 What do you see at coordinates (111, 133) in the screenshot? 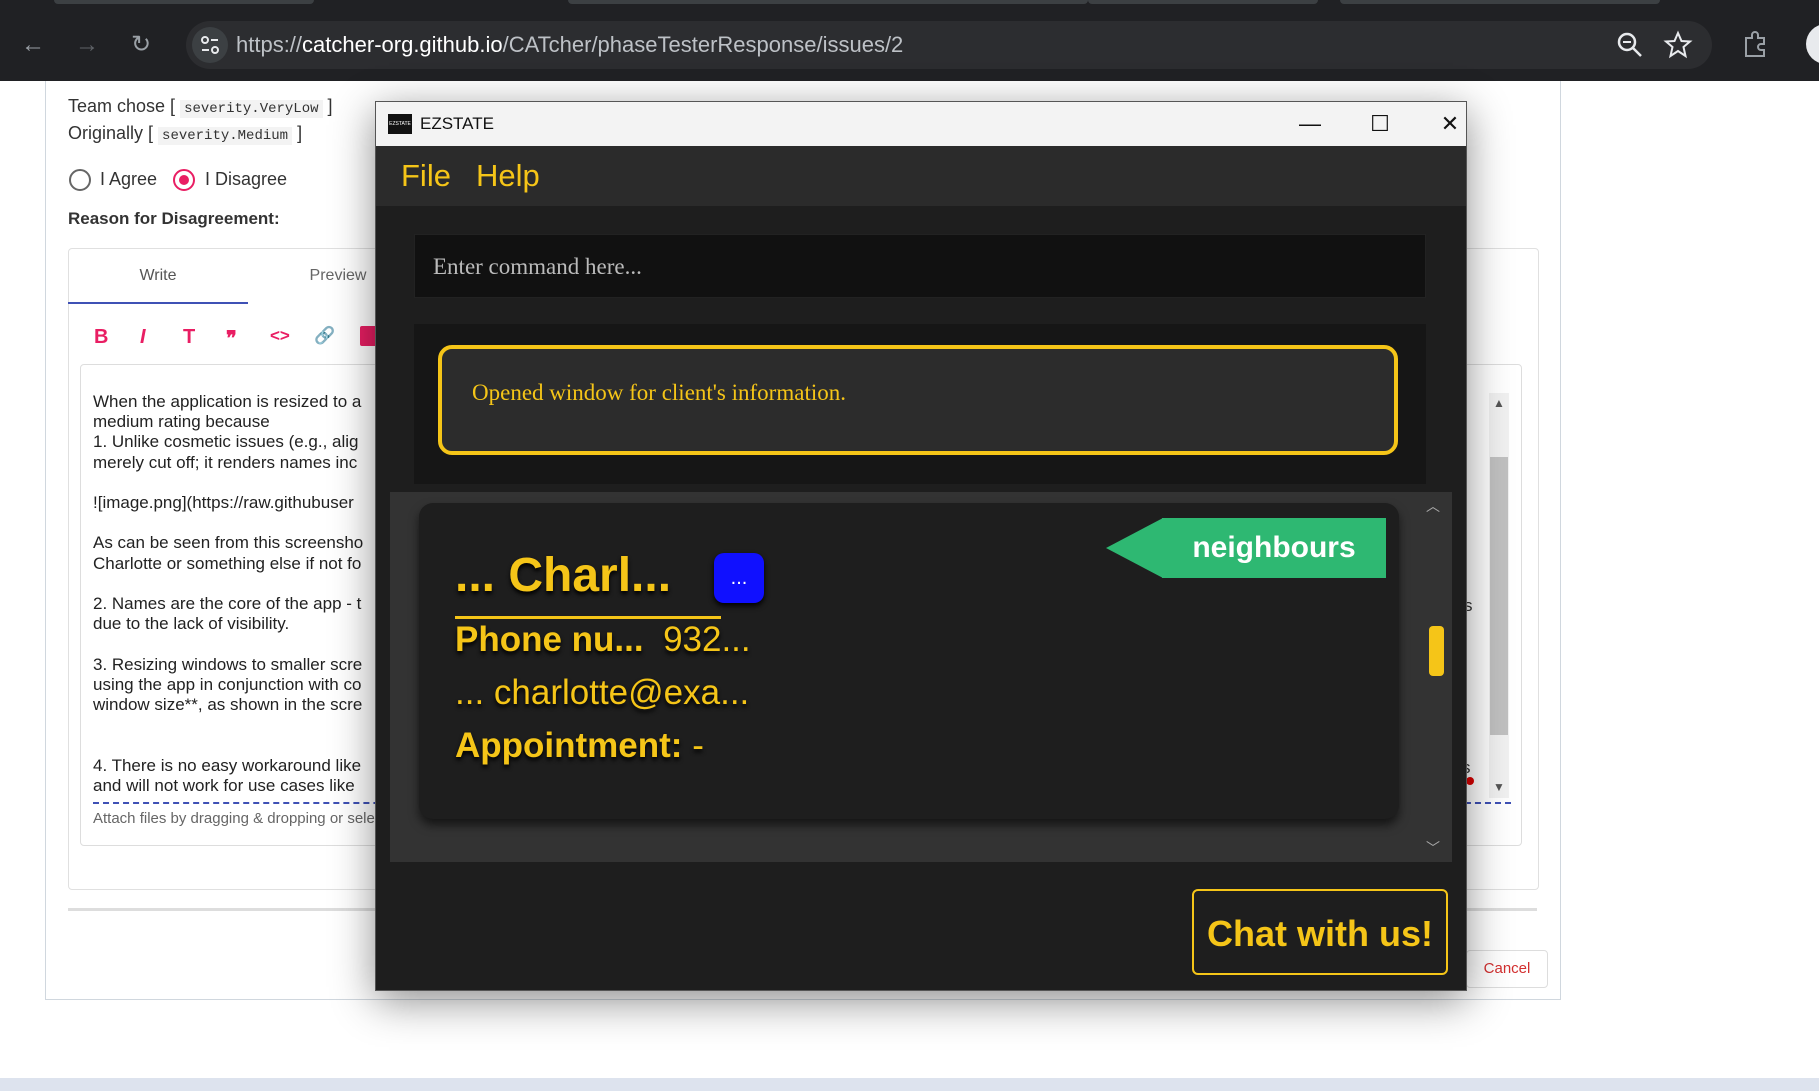
I see `originally-label: Originally [` at bounding box center [111, 133].